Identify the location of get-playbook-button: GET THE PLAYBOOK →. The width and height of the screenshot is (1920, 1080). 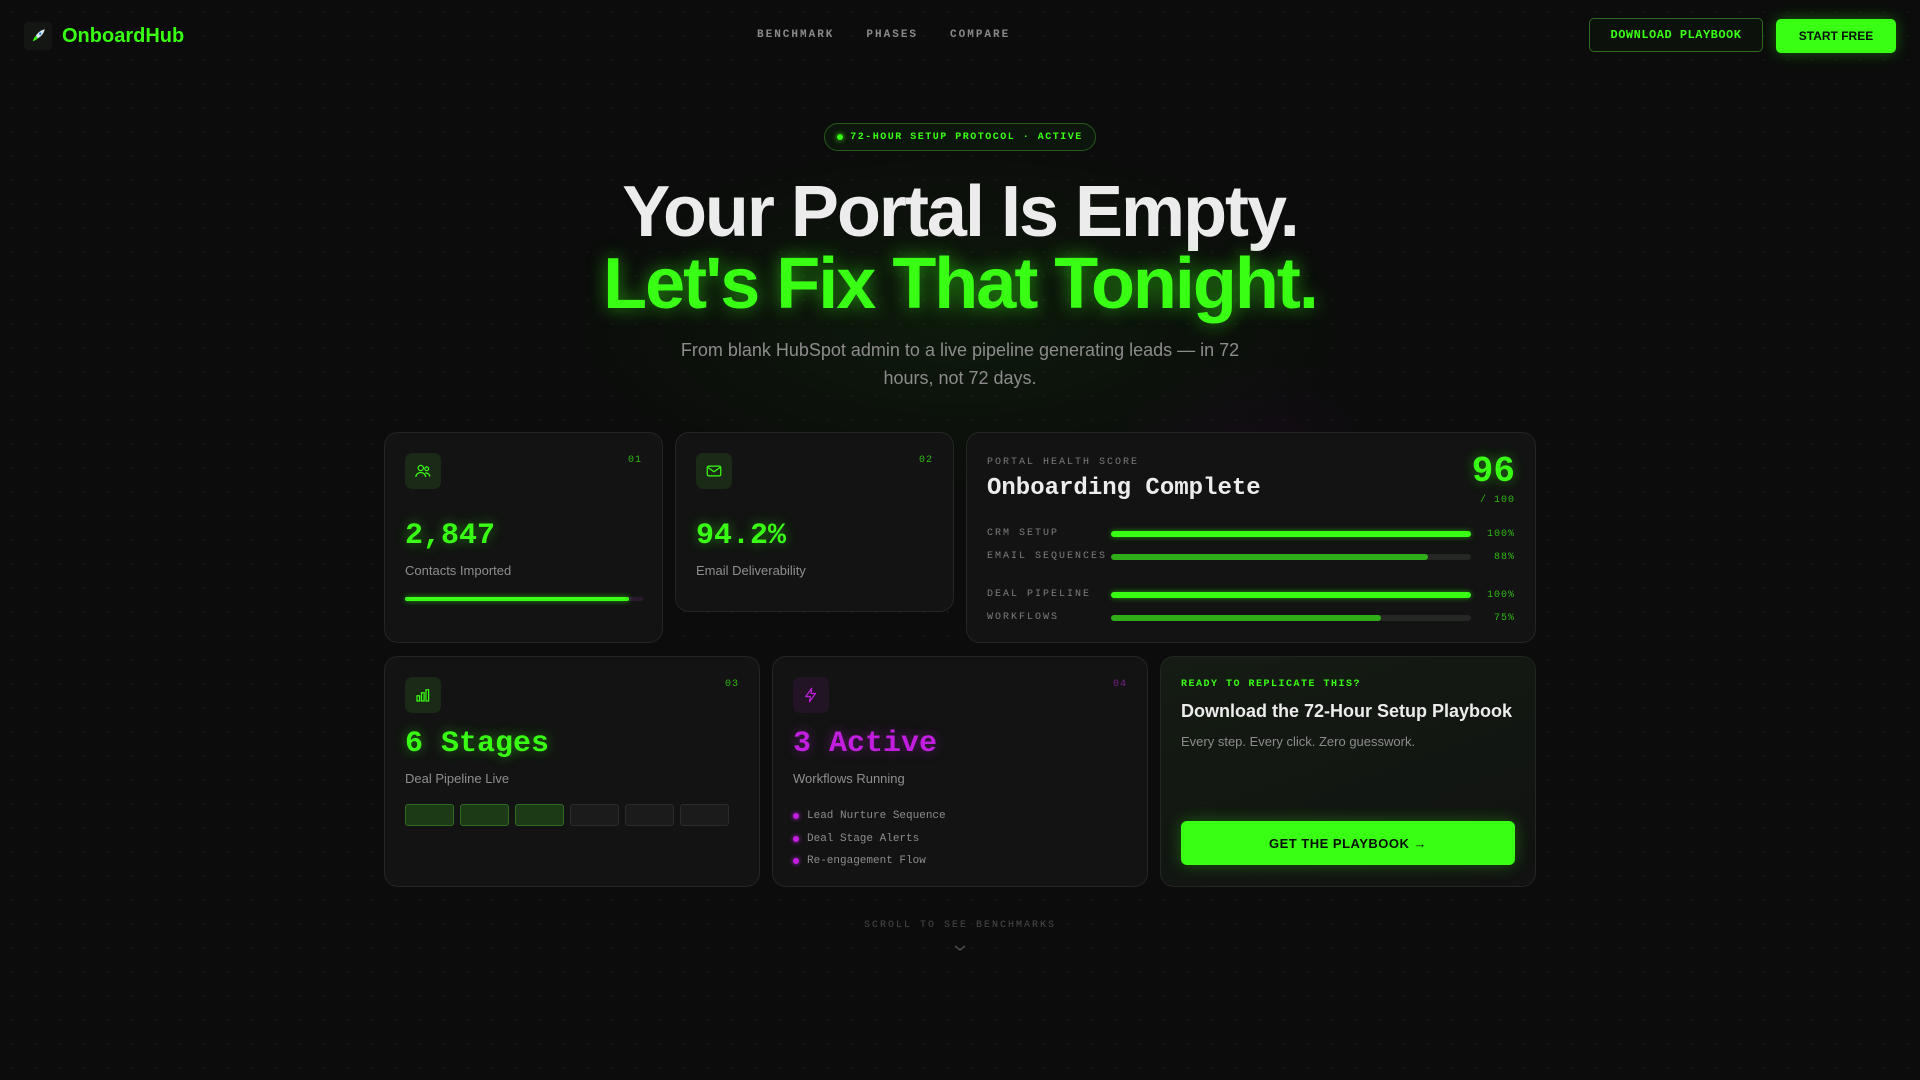
(1348, 843).